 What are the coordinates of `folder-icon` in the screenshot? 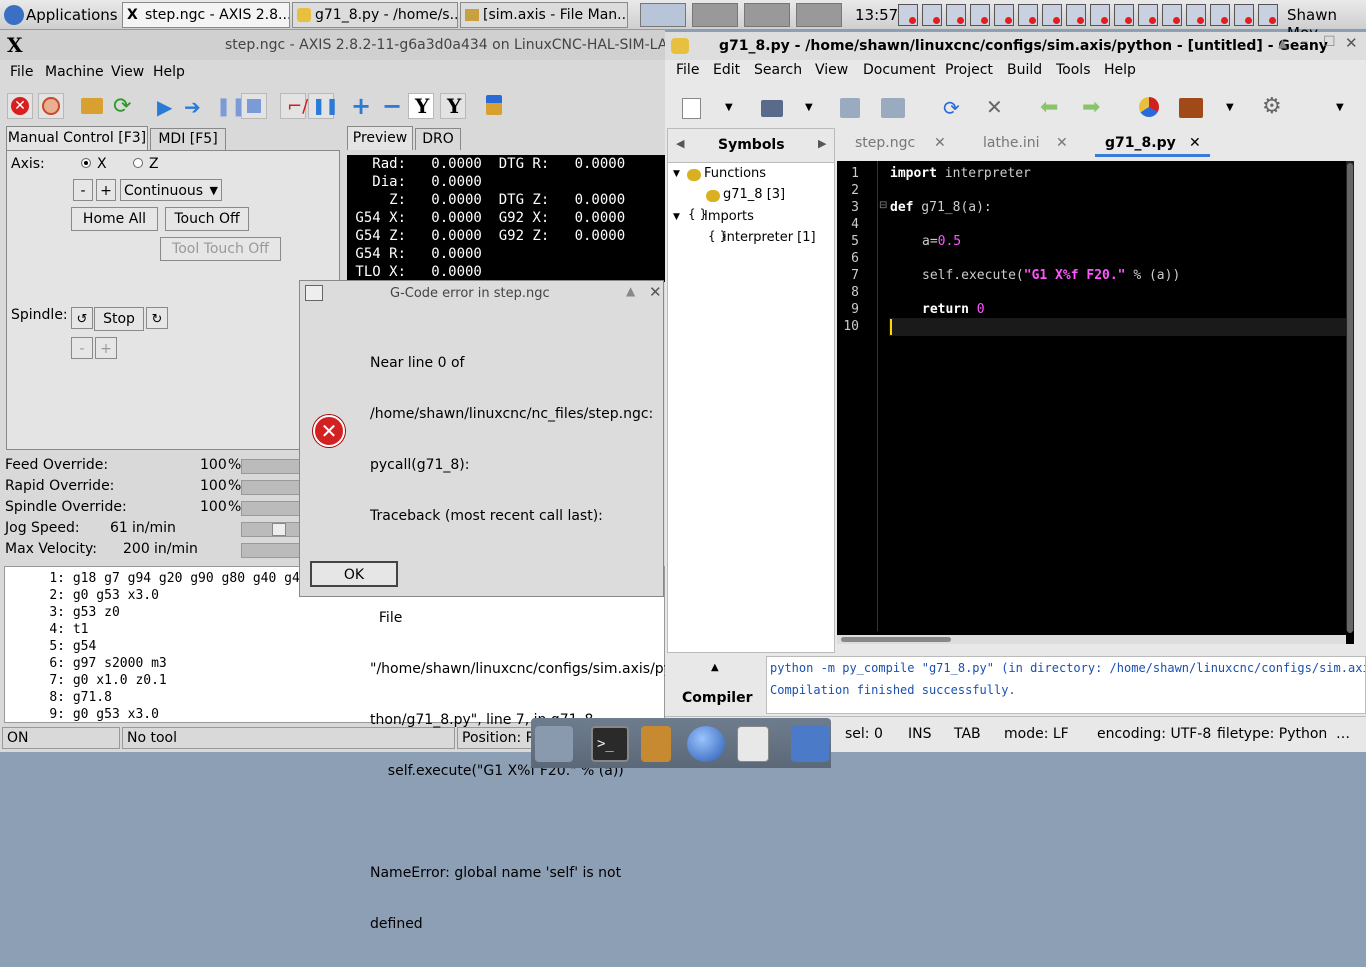 It's located at (810, 744).